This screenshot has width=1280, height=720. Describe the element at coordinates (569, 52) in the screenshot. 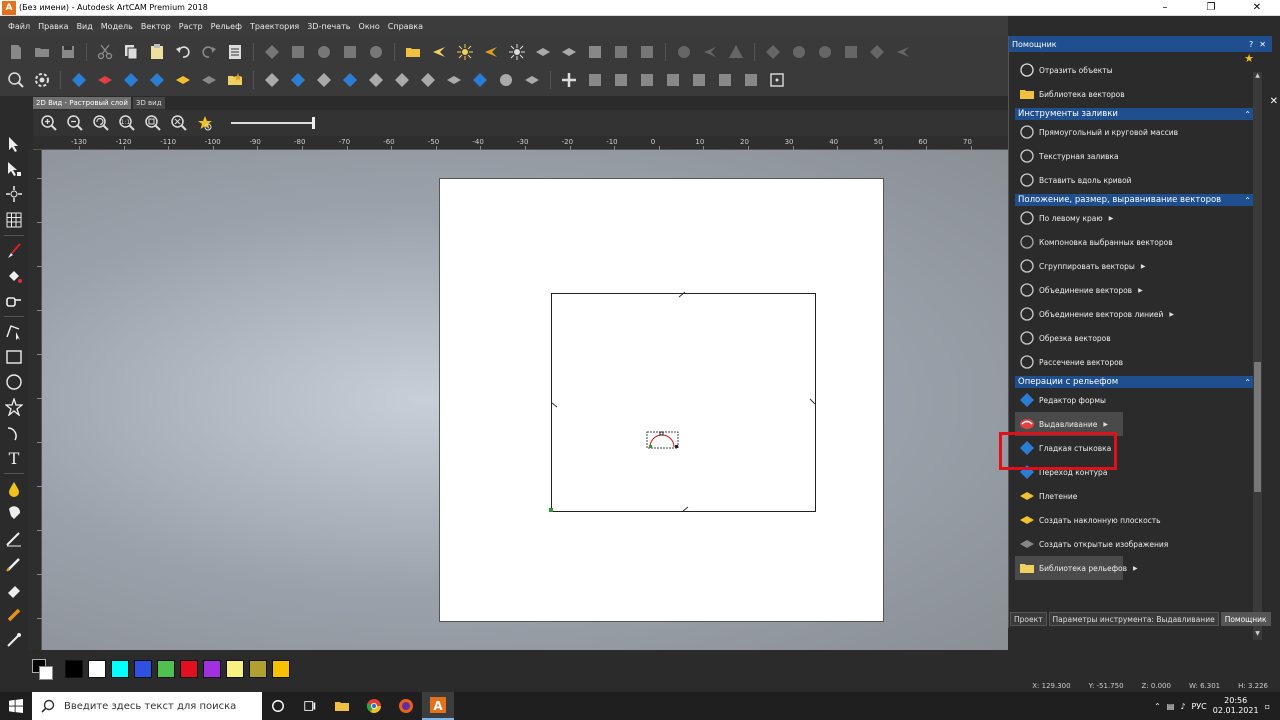

I see `toolbar1-slab-icon` at that location.